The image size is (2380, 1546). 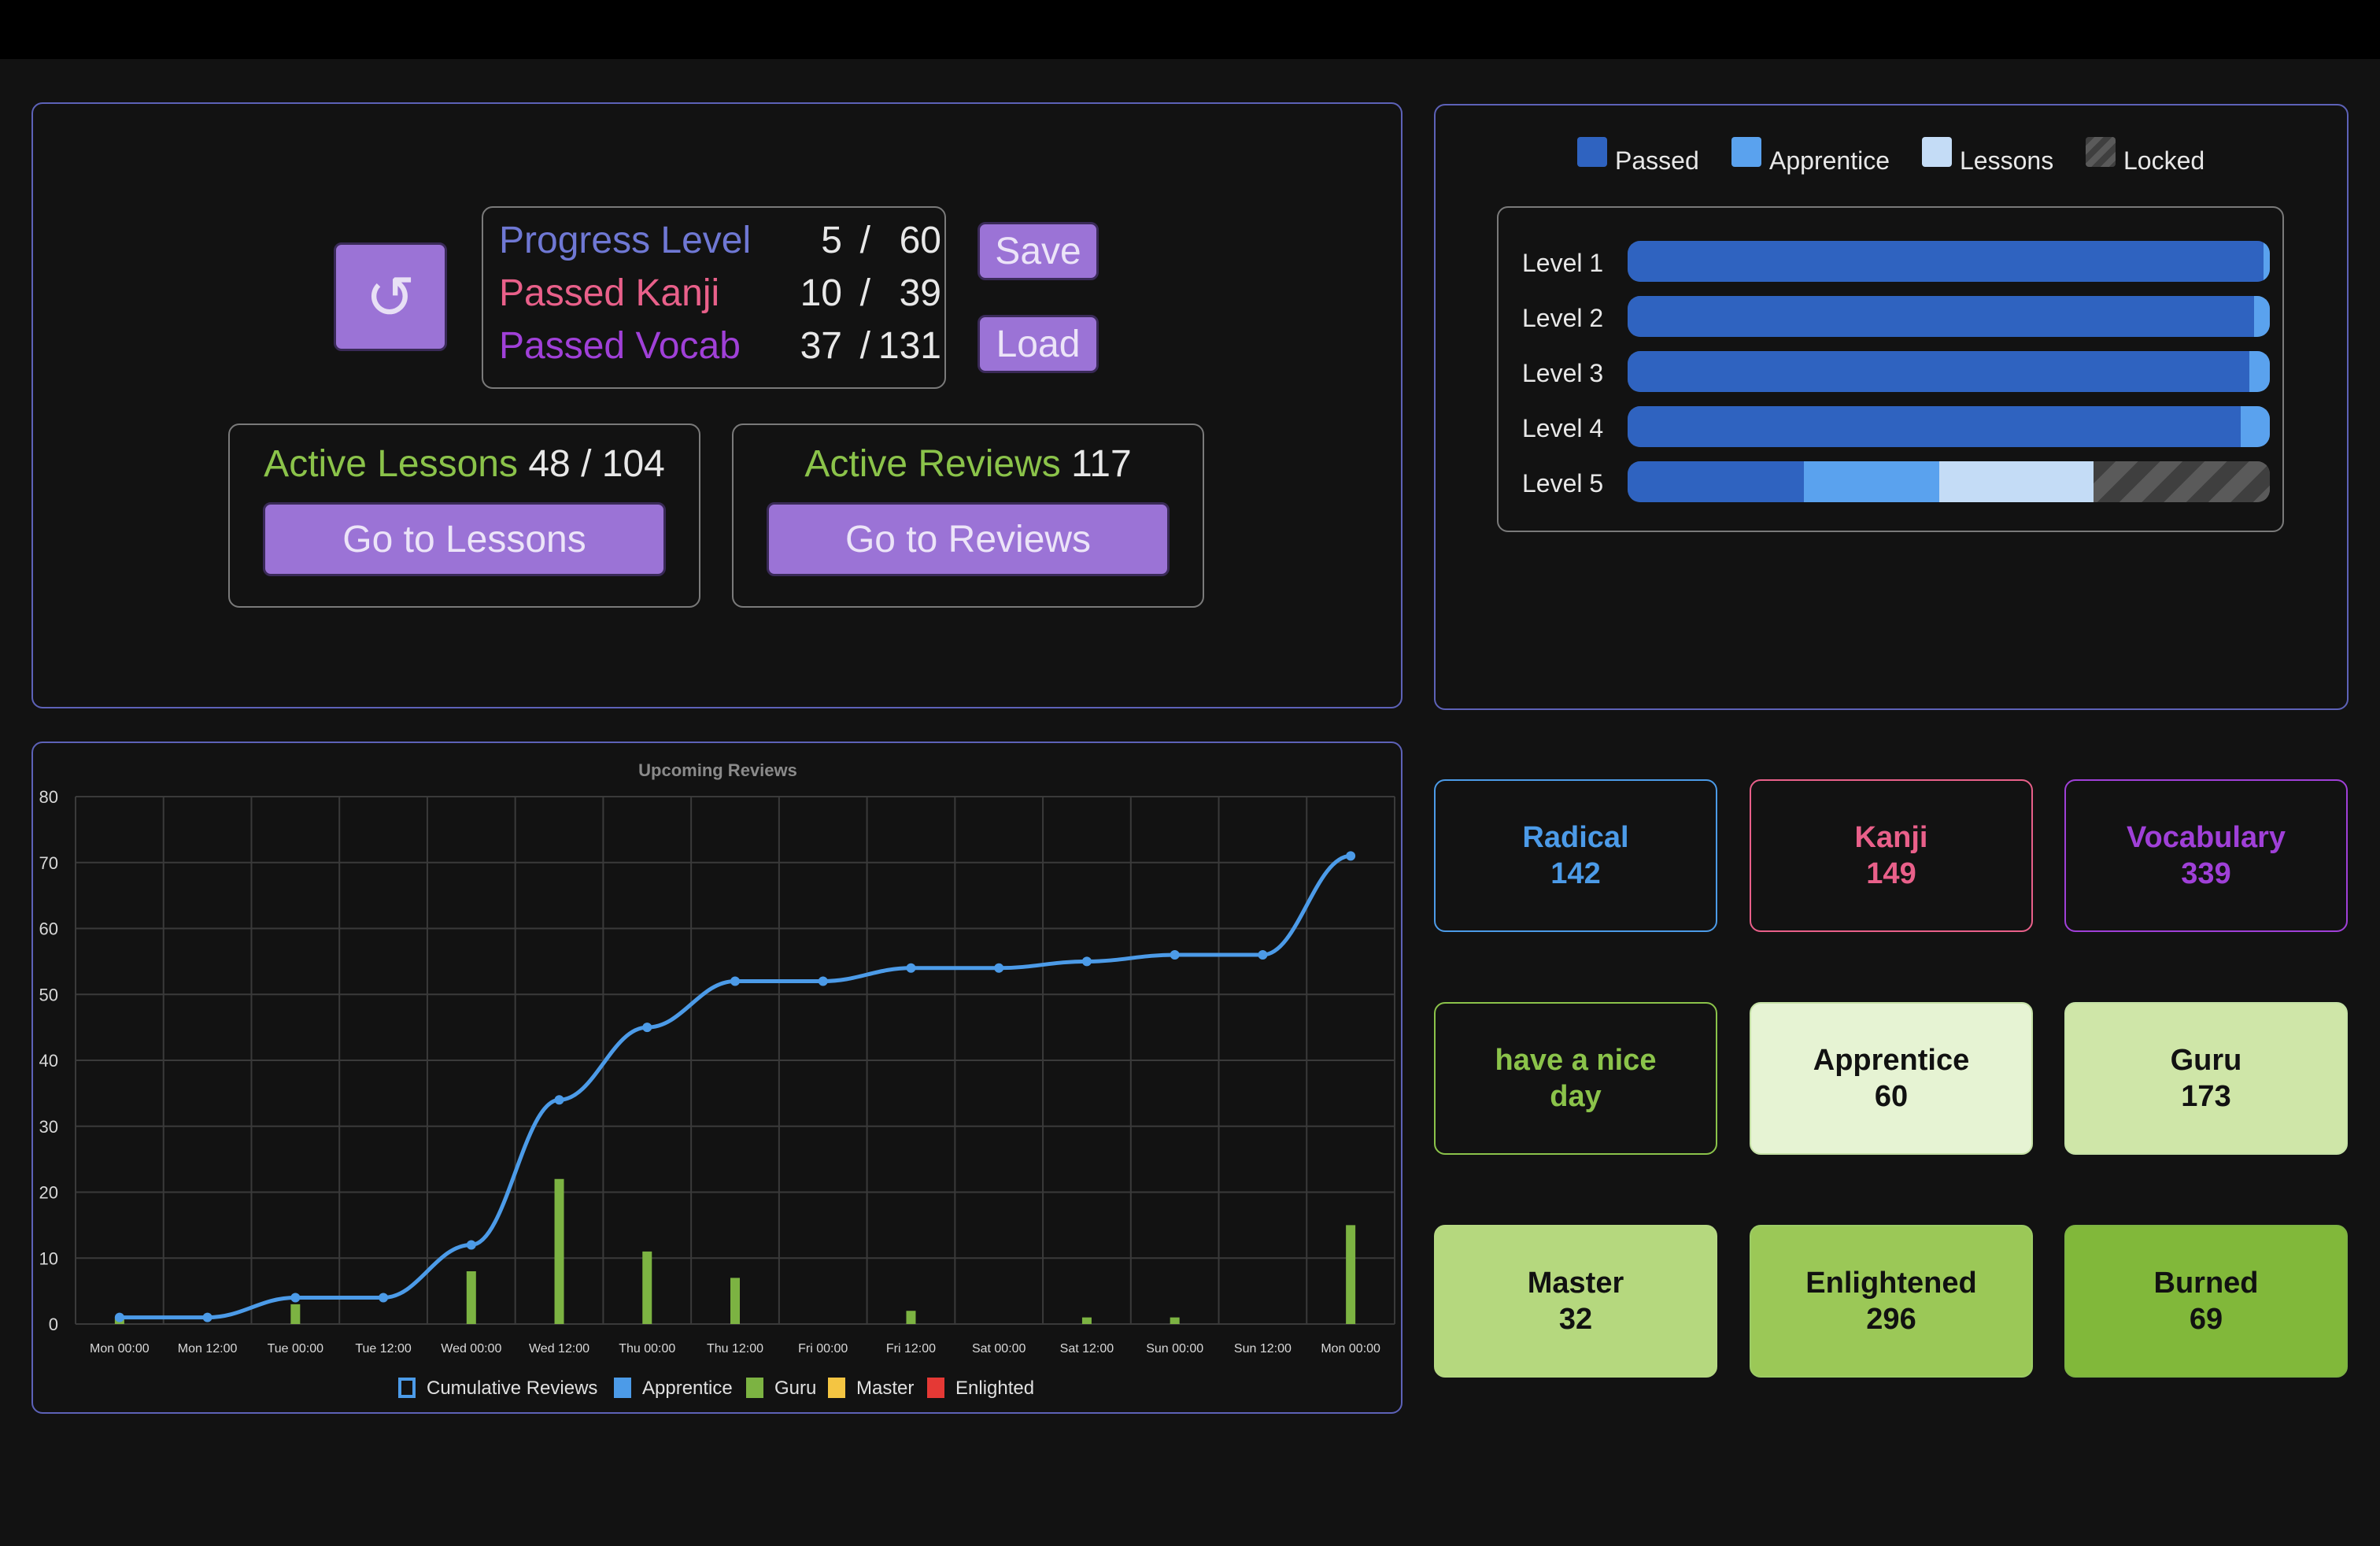 I want to click on stat-card-value: 173, so click(x=2206, y=1096).